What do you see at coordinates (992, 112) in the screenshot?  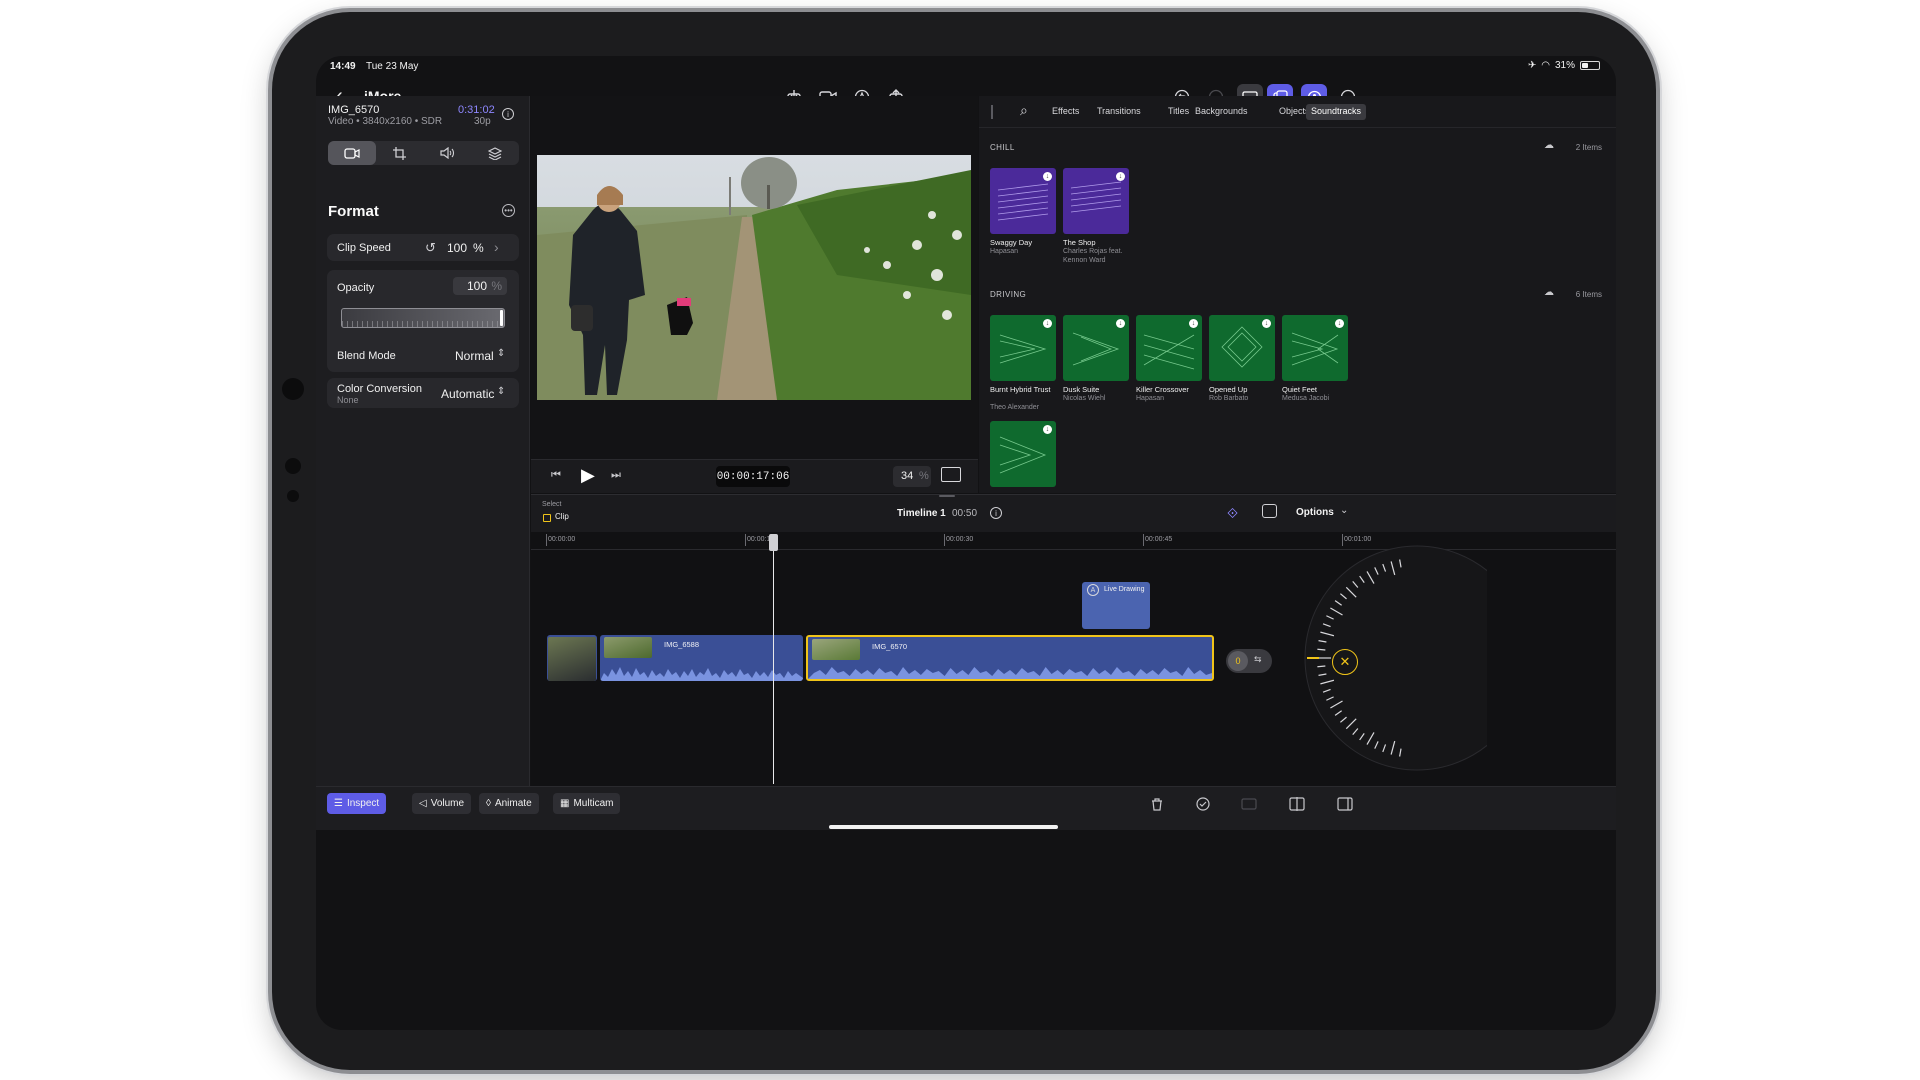 I see `drag-handle` at bounding box center [992, 112].